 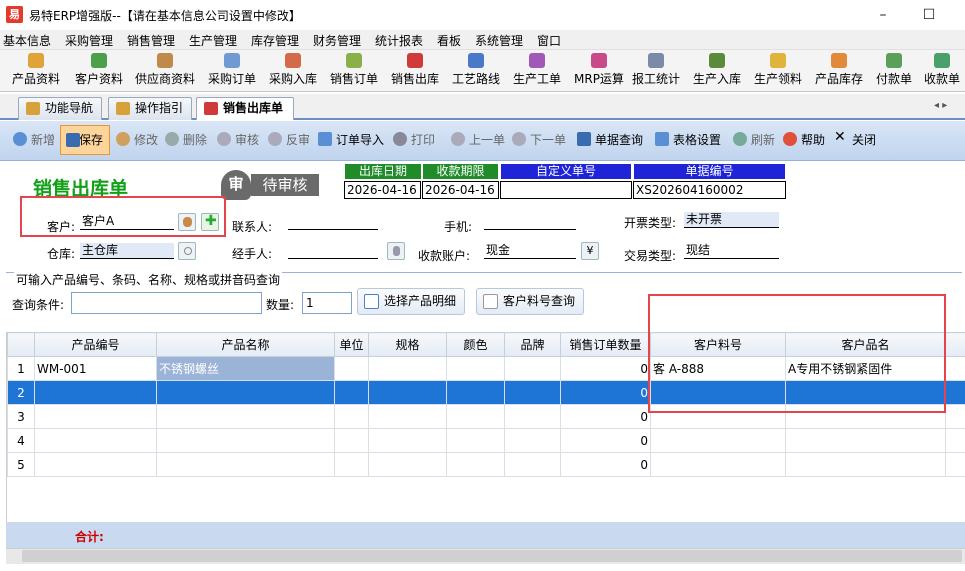 What do you see at coordinates (137, 139) in the screenshot?
I see `edit-button: 修改` at bounding box center [137, 139].